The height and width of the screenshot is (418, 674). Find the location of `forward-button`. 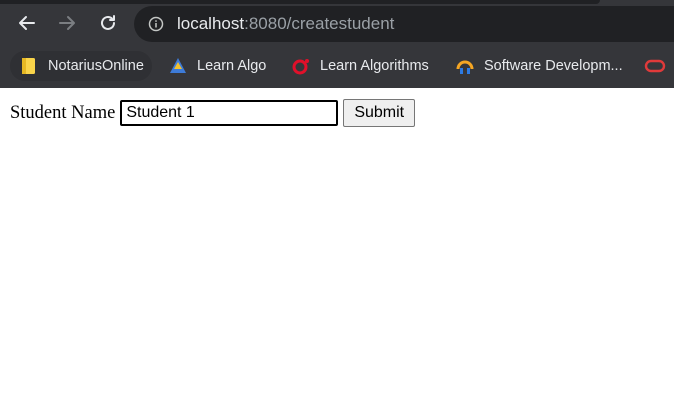

forward-button is located at coordinates (67, 23).